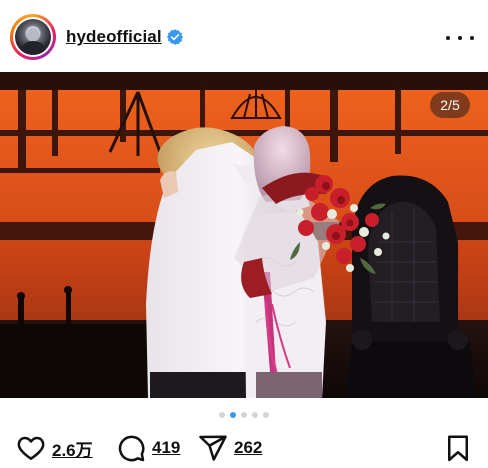 This screenshot has height=468, width=488. I want to click on comment-bubble-icon, so click(131, 448).